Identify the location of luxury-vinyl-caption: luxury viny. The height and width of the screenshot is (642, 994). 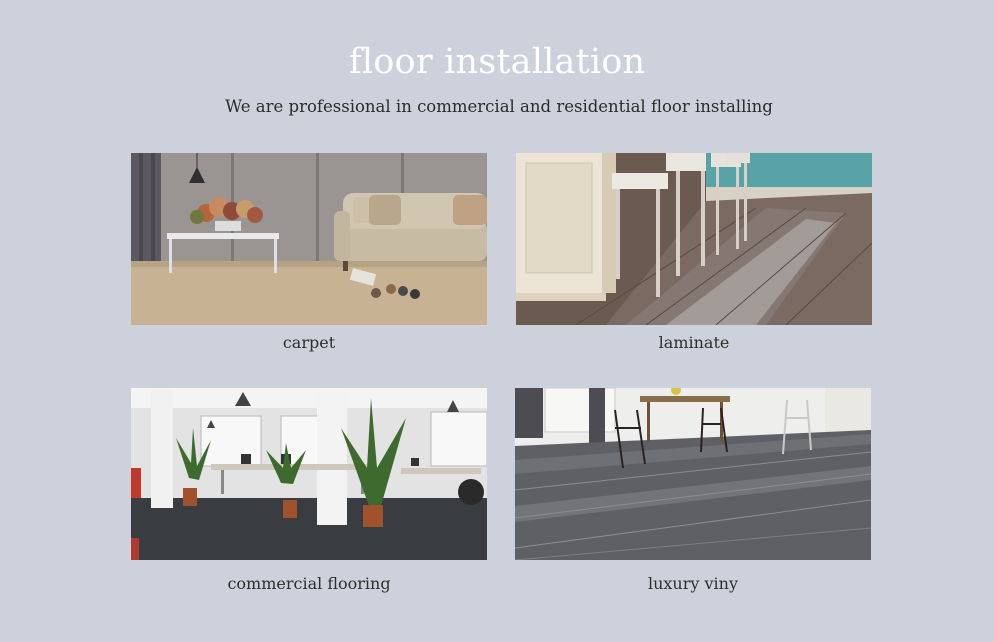
(693, 583).